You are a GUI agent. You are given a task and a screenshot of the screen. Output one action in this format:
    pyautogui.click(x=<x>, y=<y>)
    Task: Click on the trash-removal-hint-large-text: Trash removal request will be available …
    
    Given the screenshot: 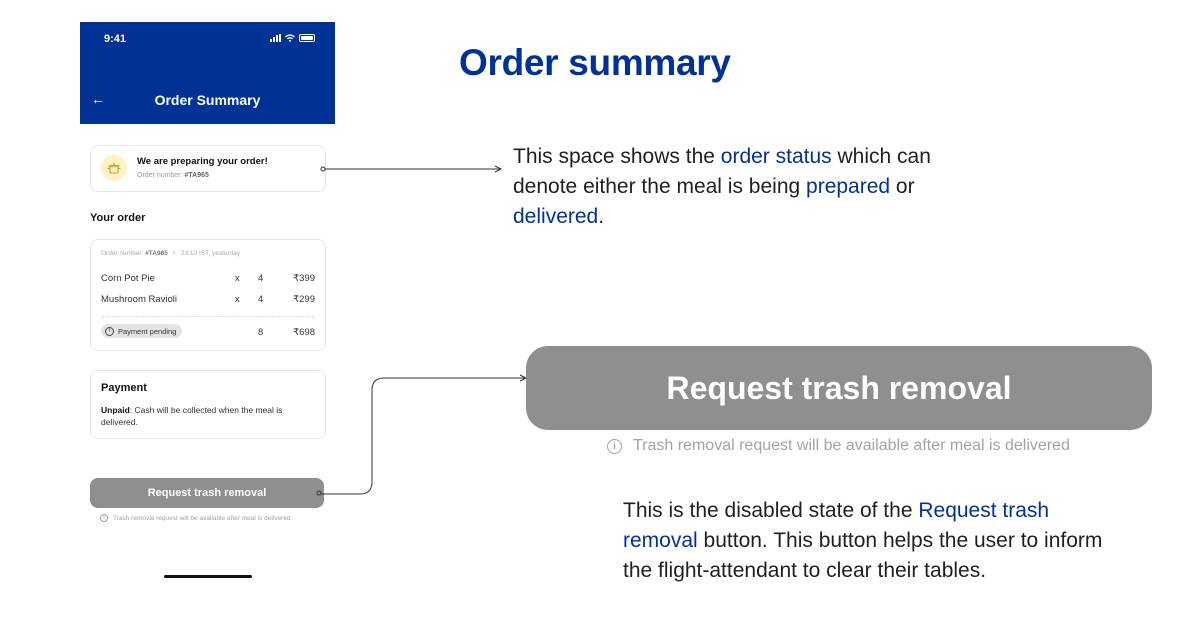 What is the action you would take?
    pyautogui.click(x=851, y=445)
    